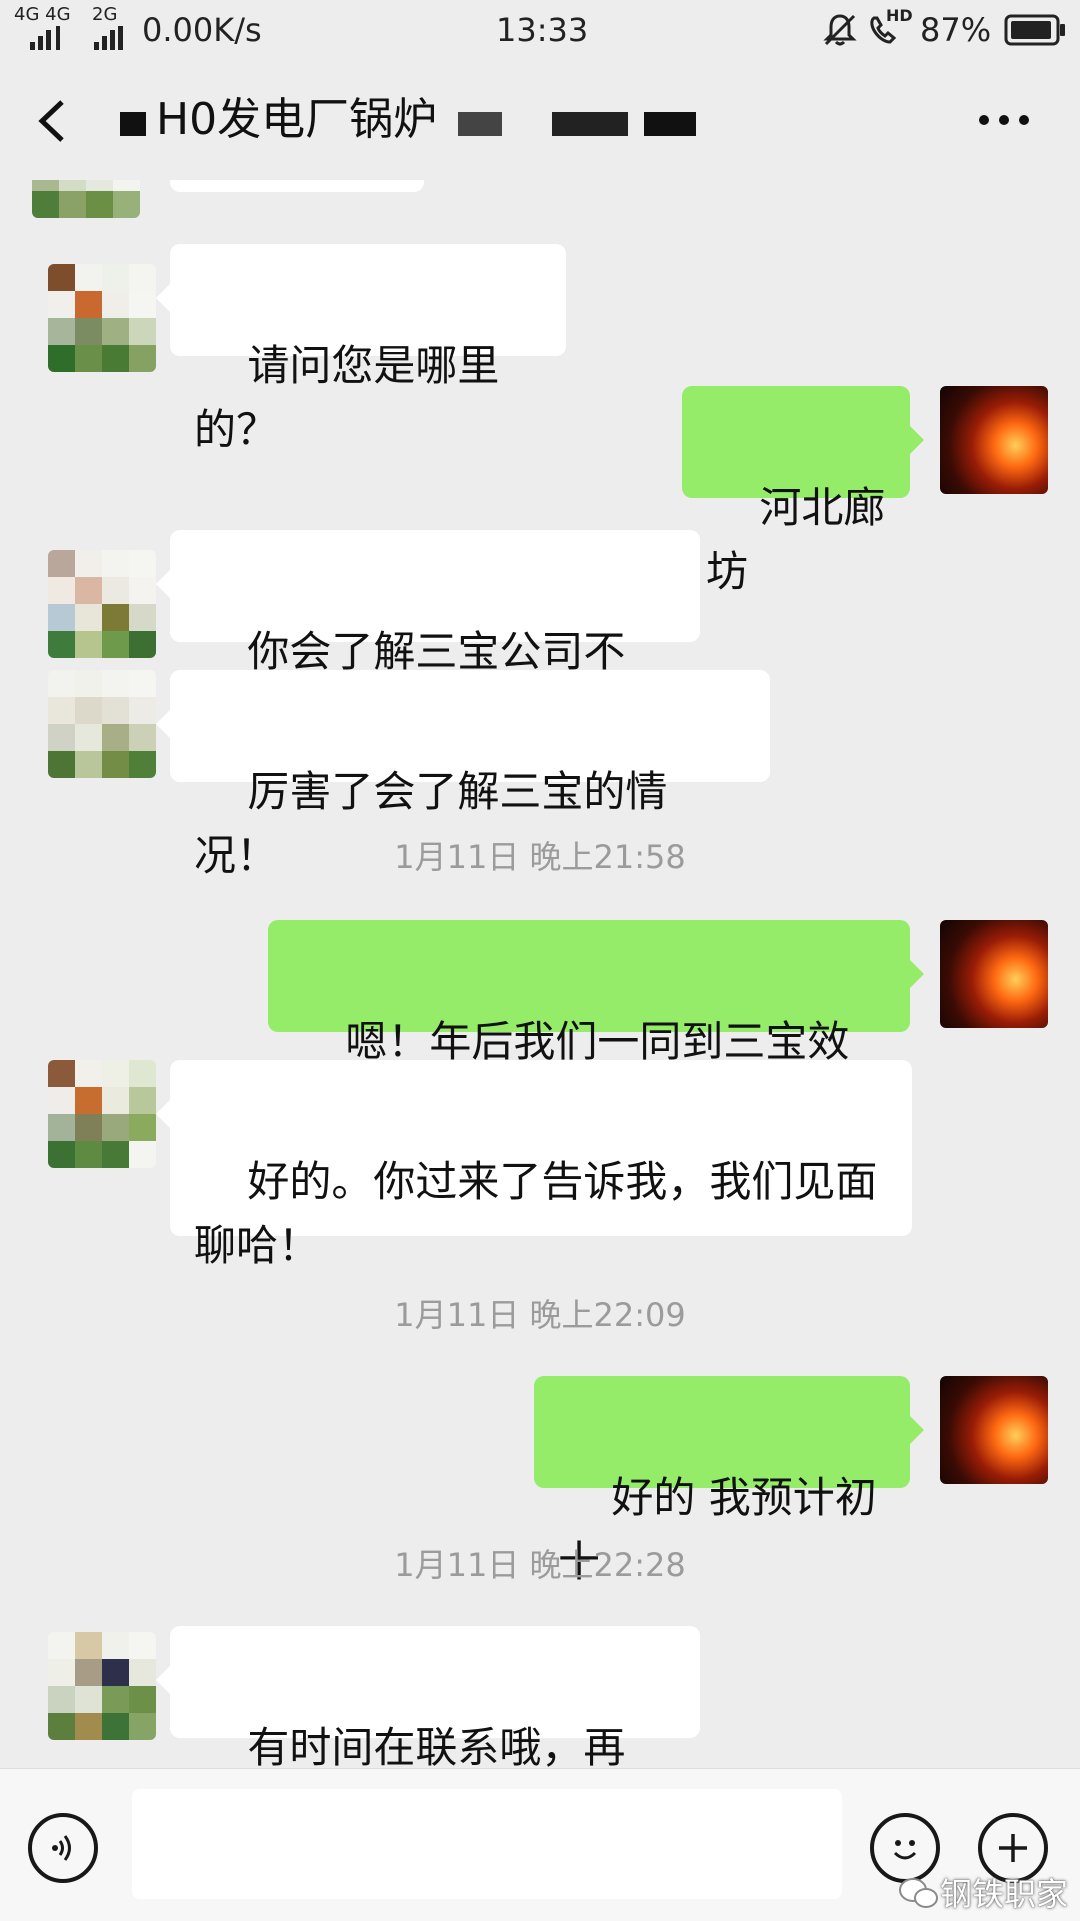 The image size is (1080, 1921). What do you see at coordinates (729, 1481) in the screenshot?
I see `message-bubble-mine: 好的 我预计初十` at bounding box center [729, 1481].